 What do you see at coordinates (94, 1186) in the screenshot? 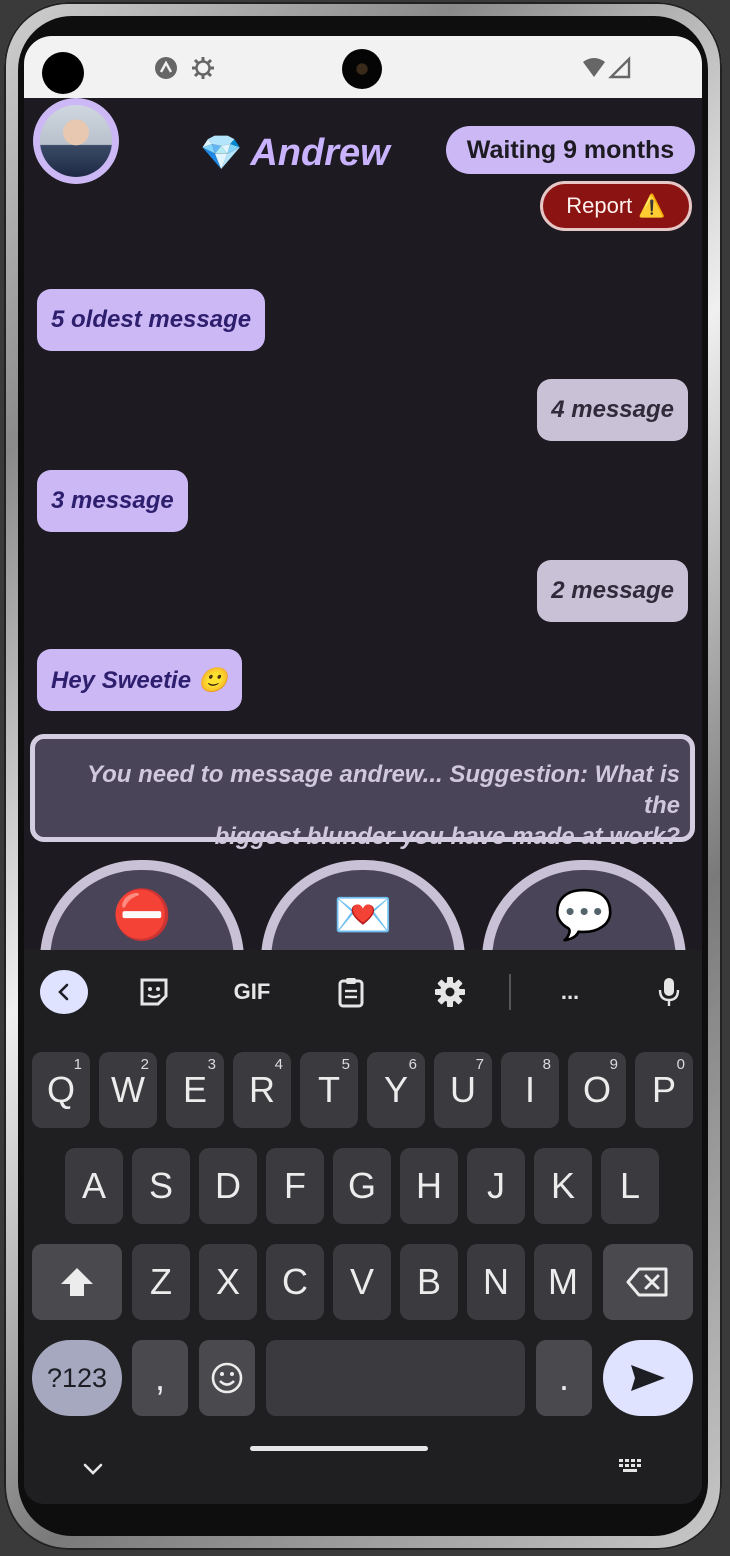
I see `key-a: A` at bounding box center [94, 1186].